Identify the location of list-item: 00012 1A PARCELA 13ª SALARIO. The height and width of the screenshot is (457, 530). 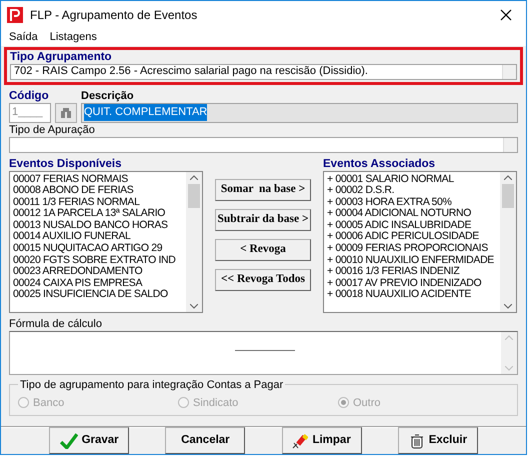
(94, 214).